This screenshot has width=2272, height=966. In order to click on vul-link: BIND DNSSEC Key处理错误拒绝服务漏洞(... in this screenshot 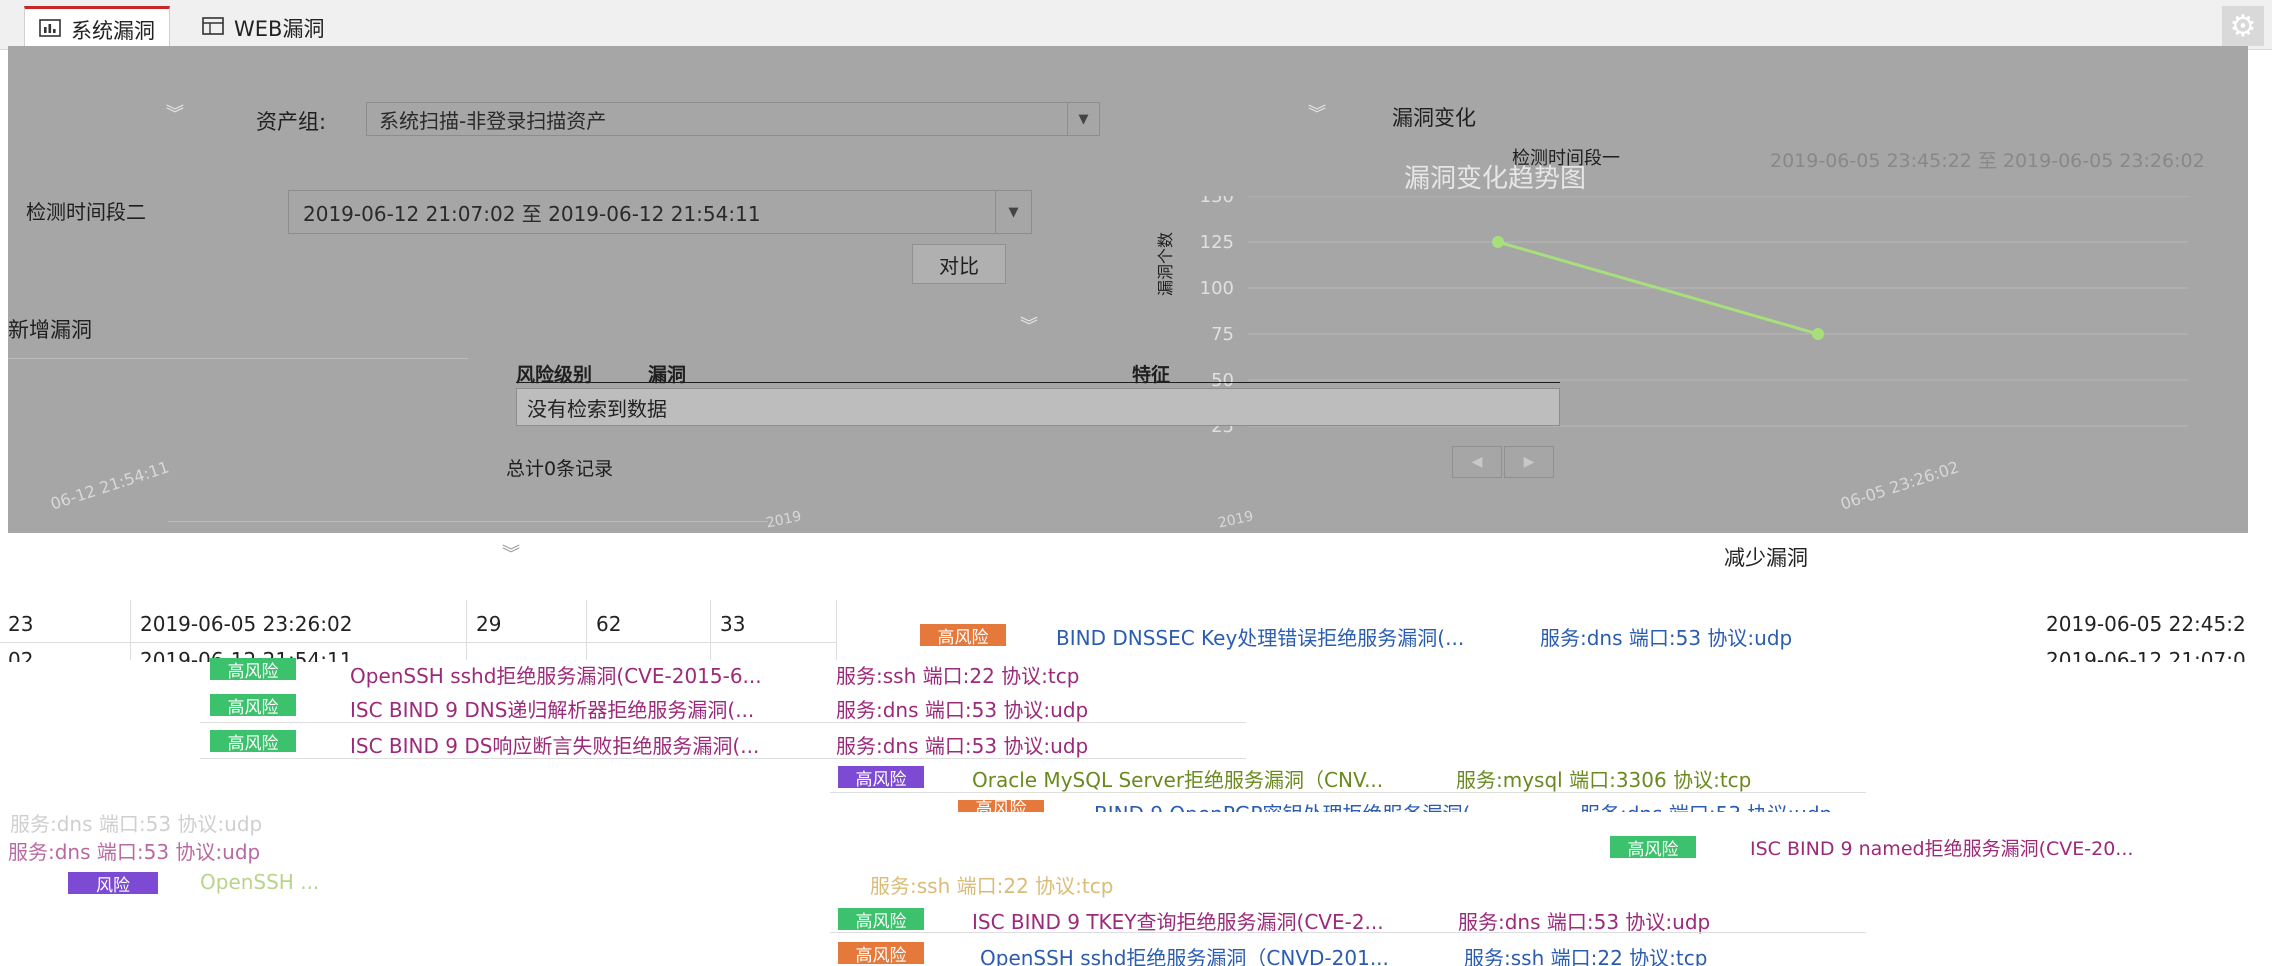, I will do `click(1260, 636)`.